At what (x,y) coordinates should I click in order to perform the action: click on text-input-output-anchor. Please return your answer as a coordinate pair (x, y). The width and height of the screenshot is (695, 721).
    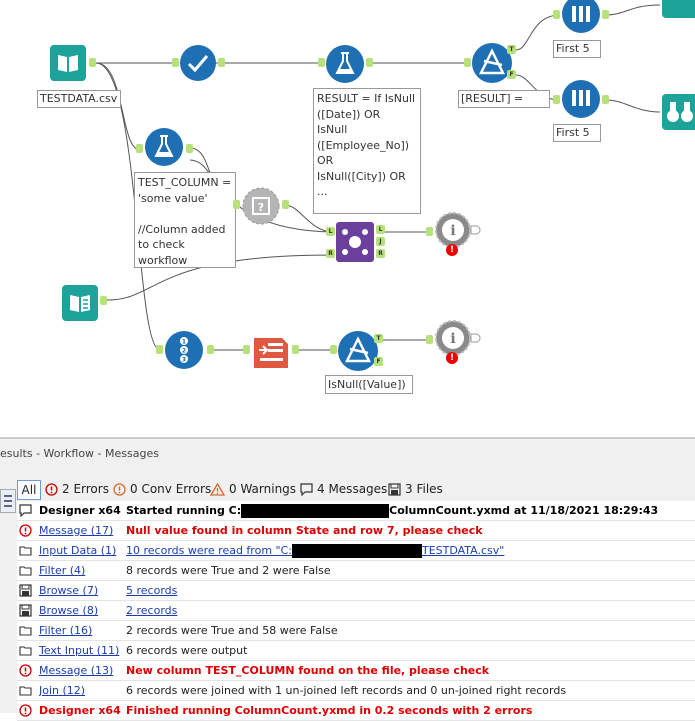
    Looking at the image, I should click on (103, 300).